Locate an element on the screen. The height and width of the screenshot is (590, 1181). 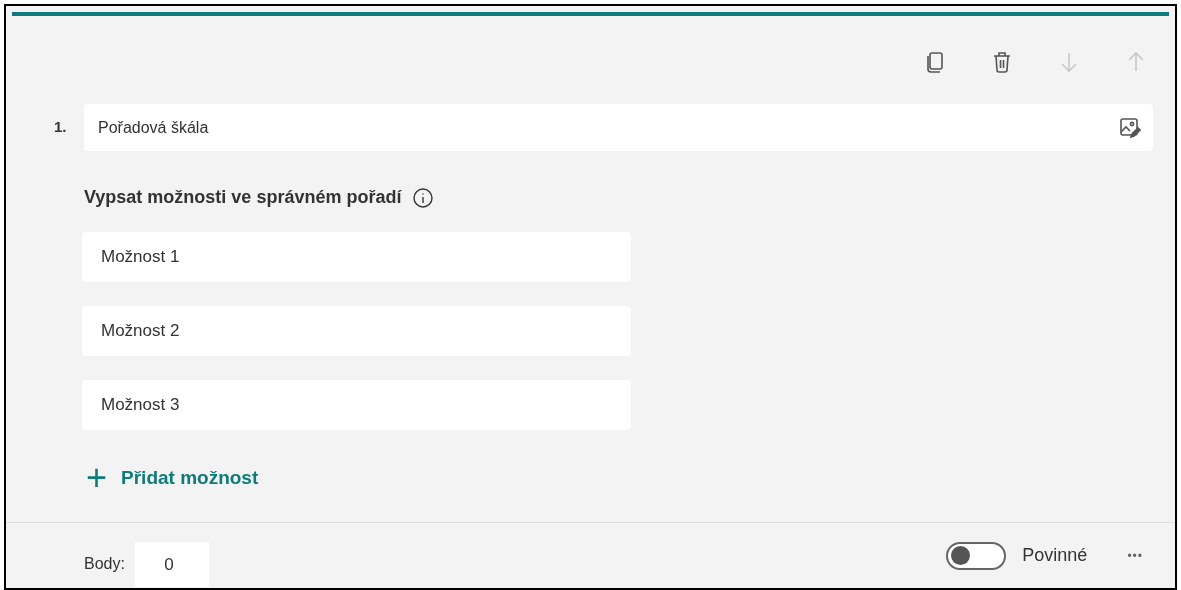
copy-button is located at coordinates (935, 62).